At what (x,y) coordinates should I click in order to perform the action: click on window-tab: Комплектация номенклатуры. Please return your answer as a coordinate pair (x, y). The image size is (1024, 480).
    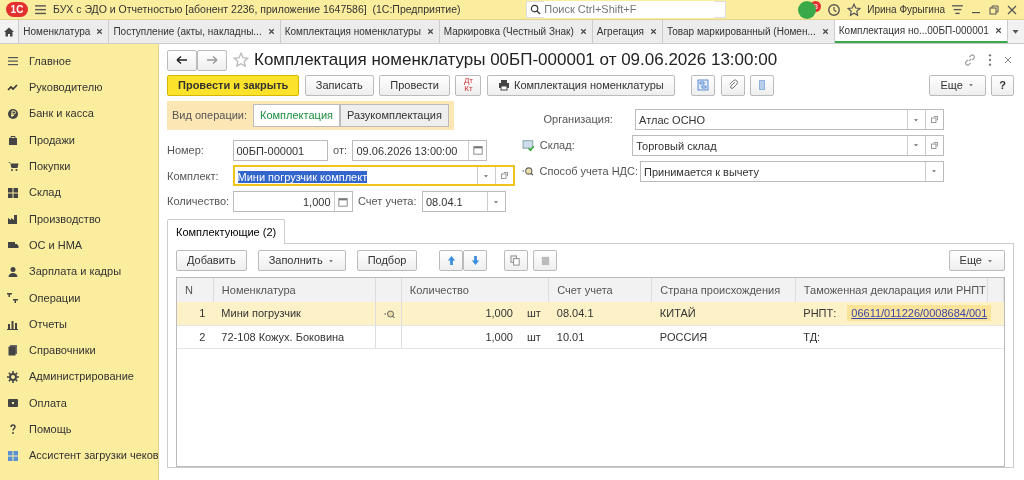
    Looking at the image, I should click on (360, 31).